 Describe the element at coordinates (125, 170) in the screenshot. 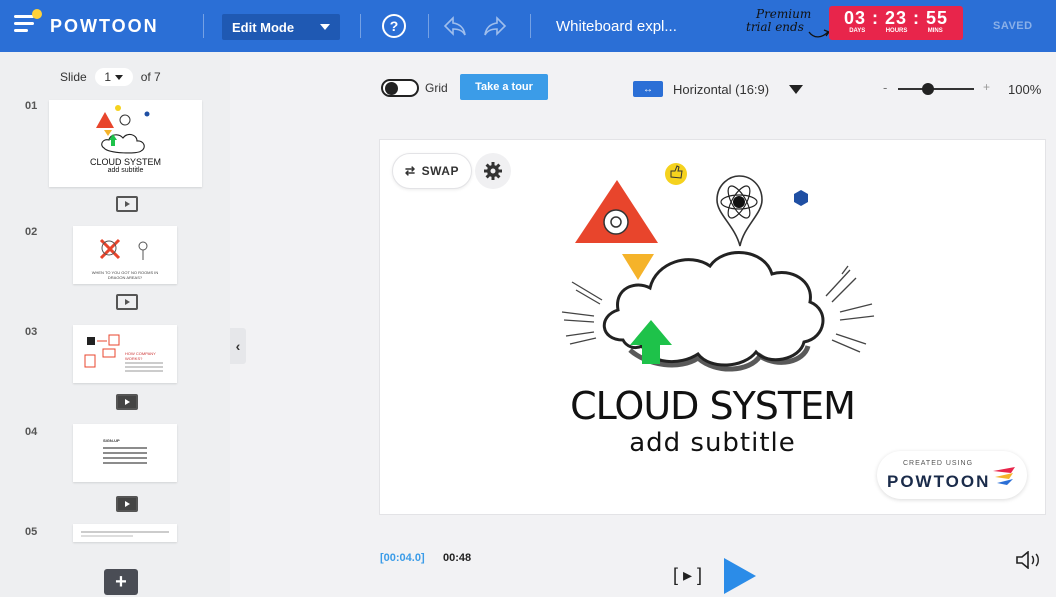

I see `slide-thumbnail-subtitle: add subtitle` at that location.